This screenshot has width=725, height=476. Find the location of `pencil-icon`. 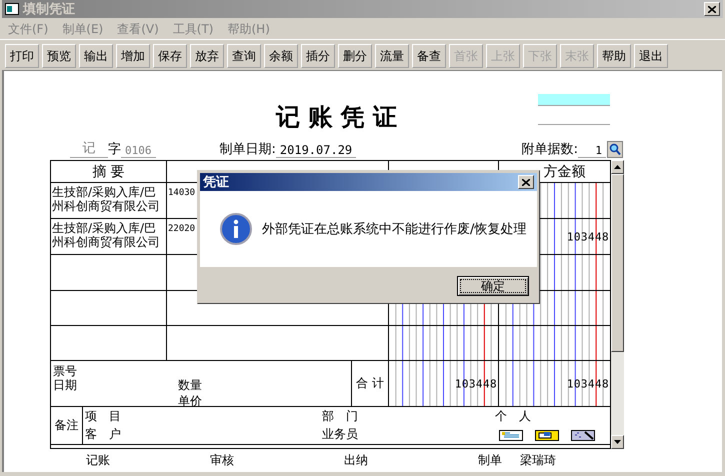

pencil-icon is located at coordinates (583, 435).